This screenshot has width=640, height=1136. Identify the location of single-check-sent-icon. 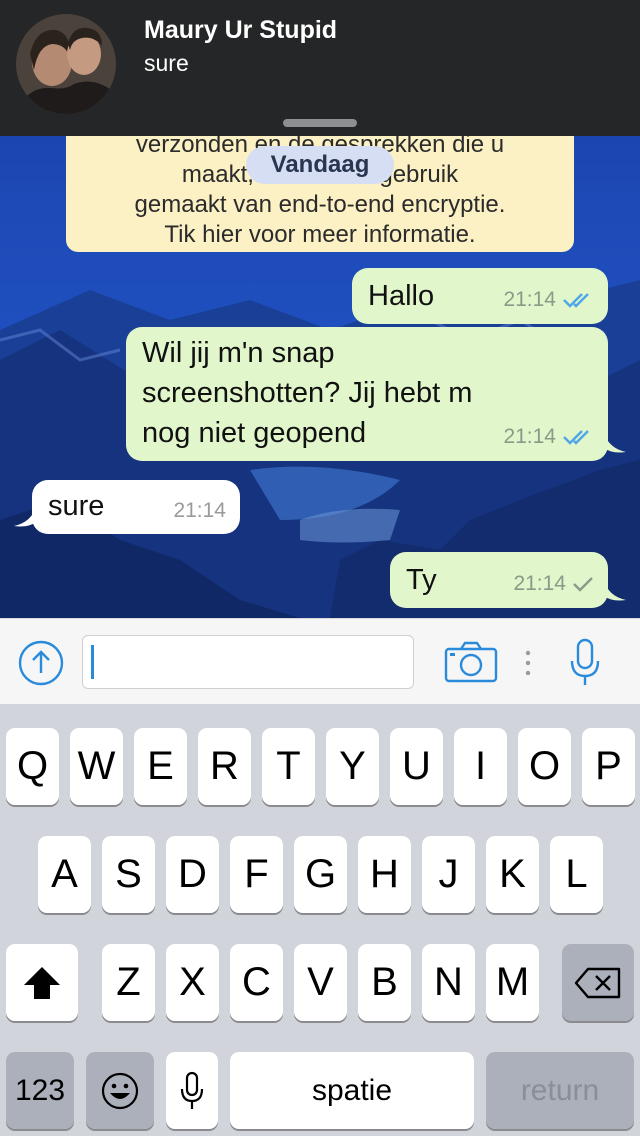
(583, 584).